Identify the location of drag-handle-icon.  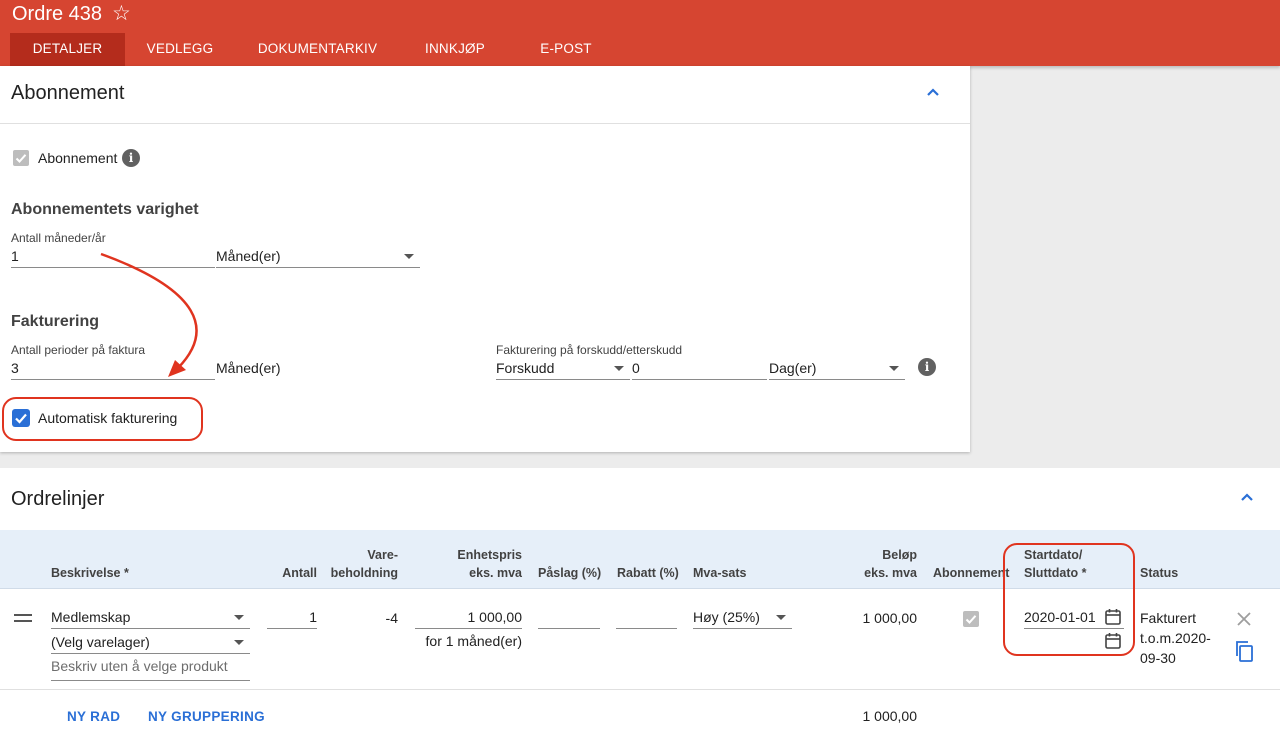
(23, 619).